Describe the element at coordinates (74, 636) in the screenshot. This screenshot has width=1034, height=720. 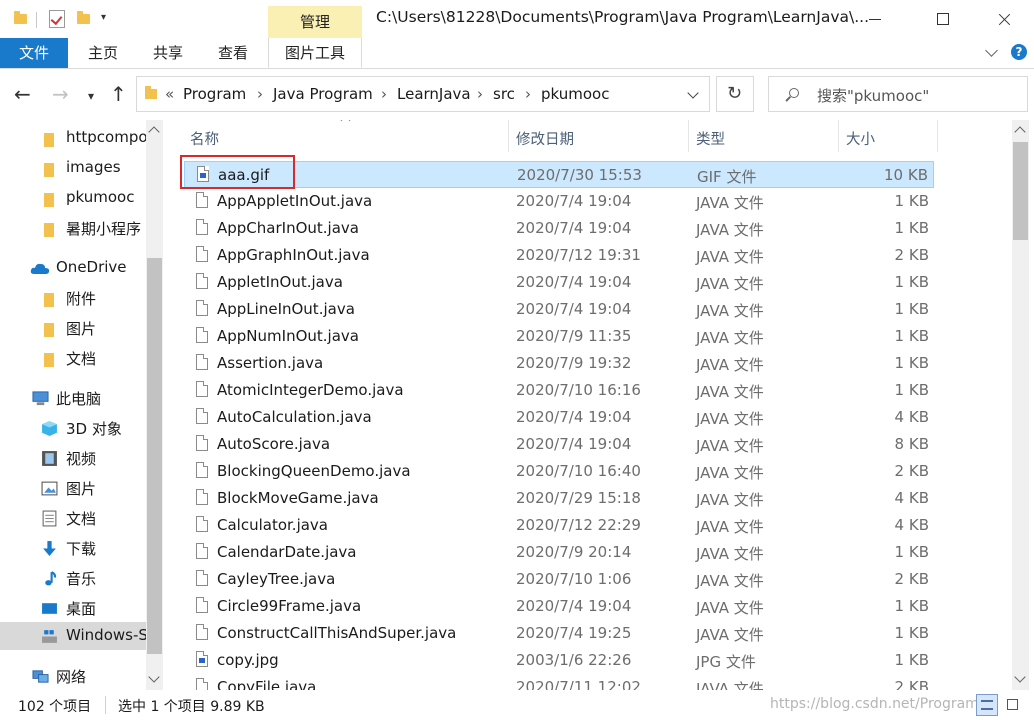
I see `nav-item-windows-drive: Windows-S` at that location.